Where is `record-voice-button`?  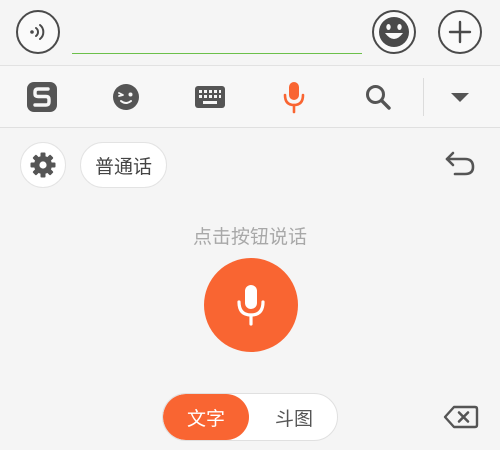 record-voice-button is located at coordinates (251, 305).